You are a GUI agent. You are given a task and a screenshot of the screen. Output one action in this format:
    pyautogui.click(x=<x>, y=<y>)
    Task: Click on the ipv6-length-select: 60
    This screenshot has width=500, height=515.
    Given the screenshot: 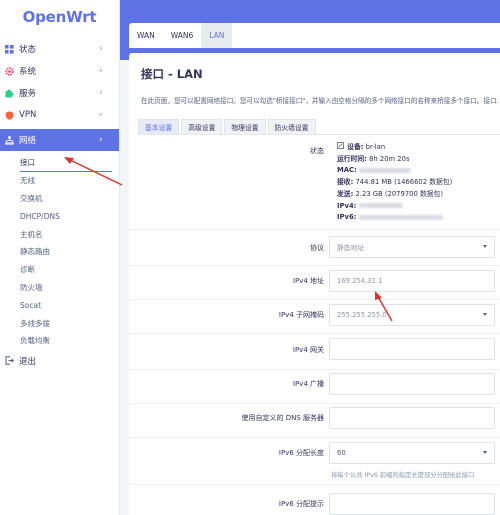 What is the action you would take?
    pyautogui.click(x=412, y=453)
    